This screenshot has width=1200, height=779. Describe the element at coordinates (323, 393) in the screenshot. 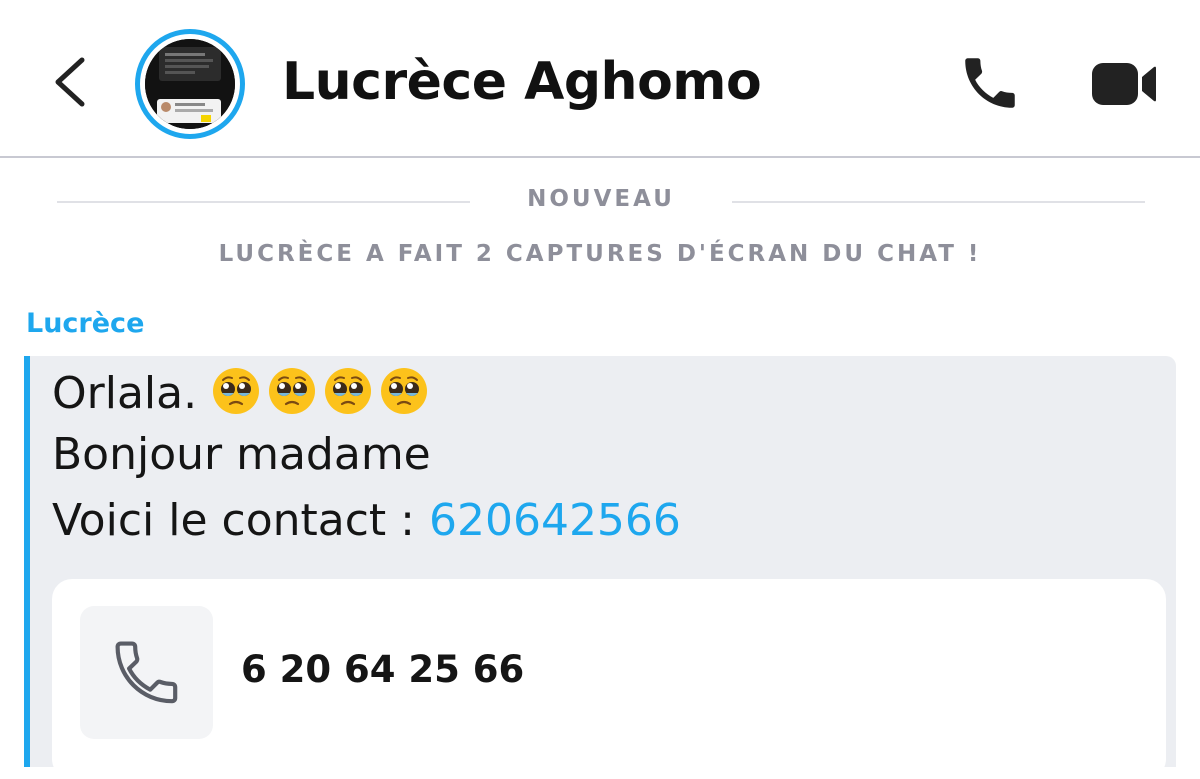

I see `emoji-row` at that location.